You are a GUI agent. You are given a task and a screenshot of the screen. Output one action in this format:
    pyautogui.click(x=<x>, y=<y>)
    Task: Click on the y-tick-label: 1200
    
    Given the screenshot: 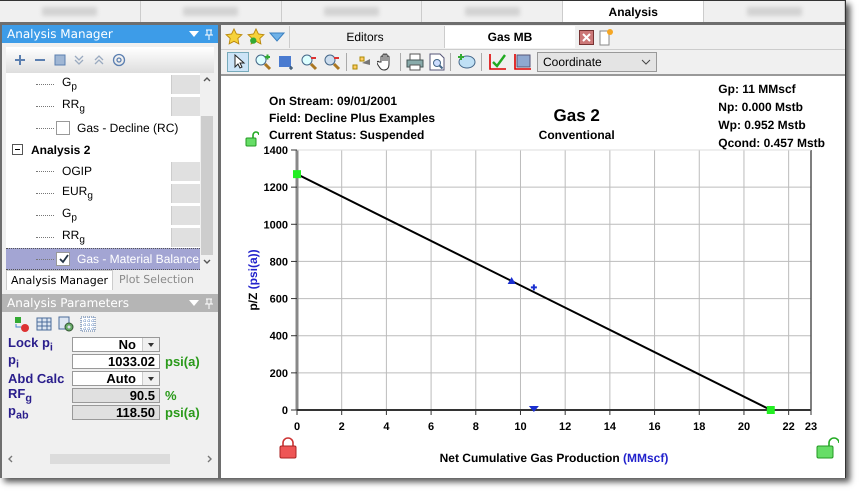 What is the action you would take?
    pyautogui.click(x=276, y=188)
    